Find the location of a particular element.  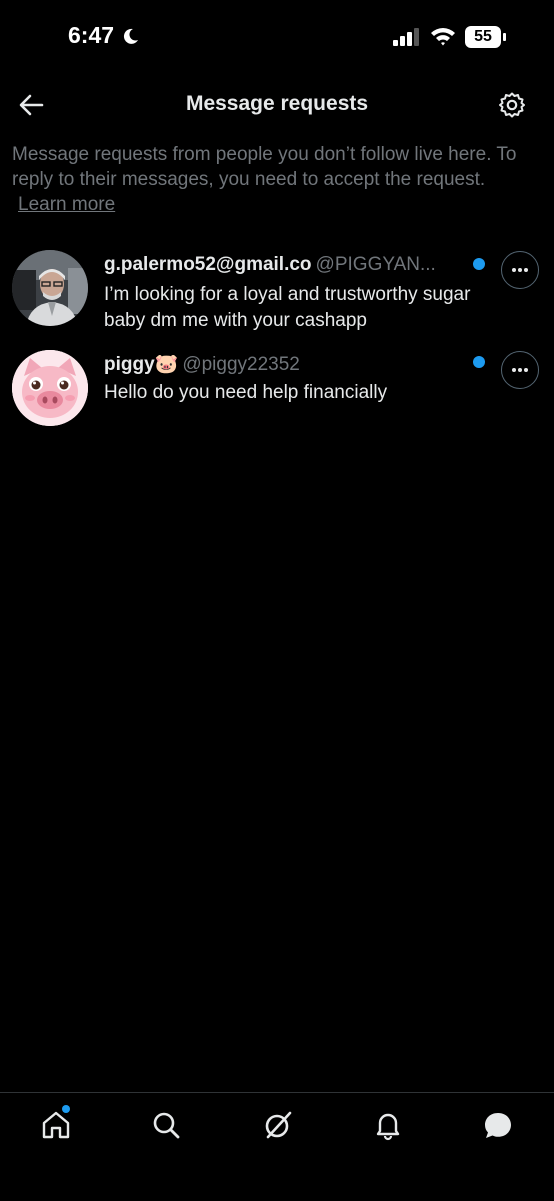

status-time: 6:47 is located at coordinates (91, 35).